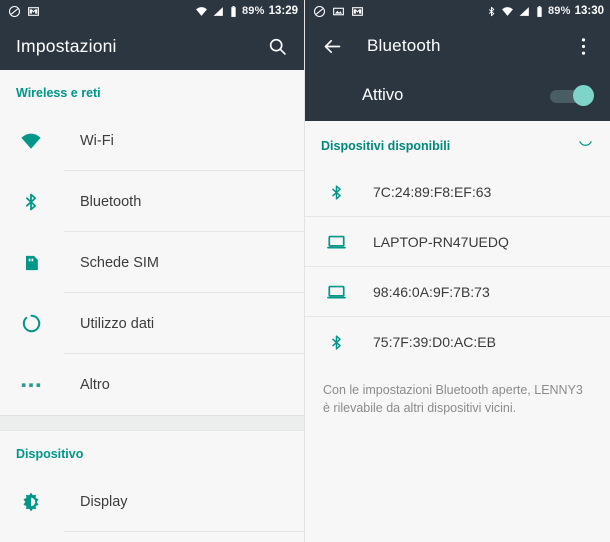 This screenshot has width=610, height=542. I want to click on back-button, so click(332, 46).